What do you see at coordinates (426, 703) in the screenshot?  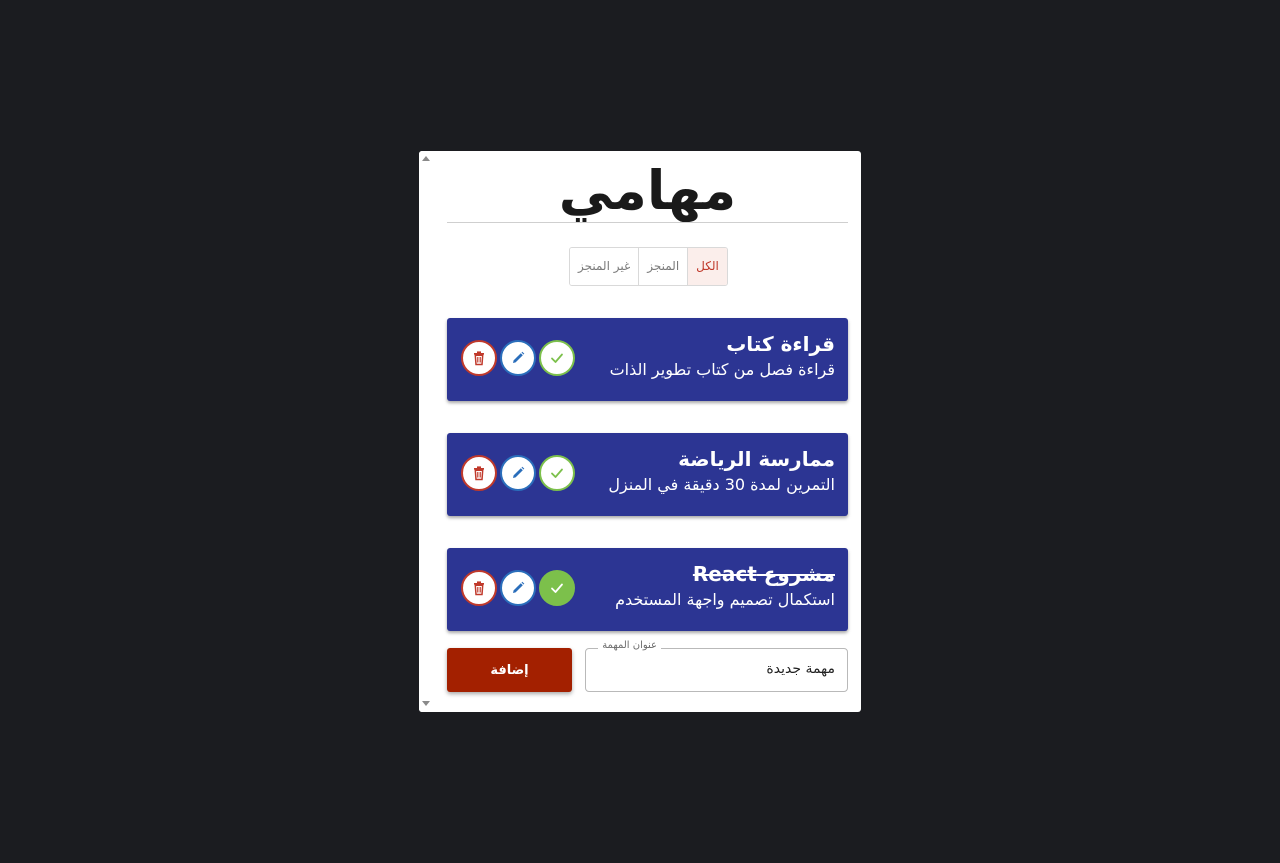 I see `scroll-down-arrow-icon` at bounding box center [426, 703].